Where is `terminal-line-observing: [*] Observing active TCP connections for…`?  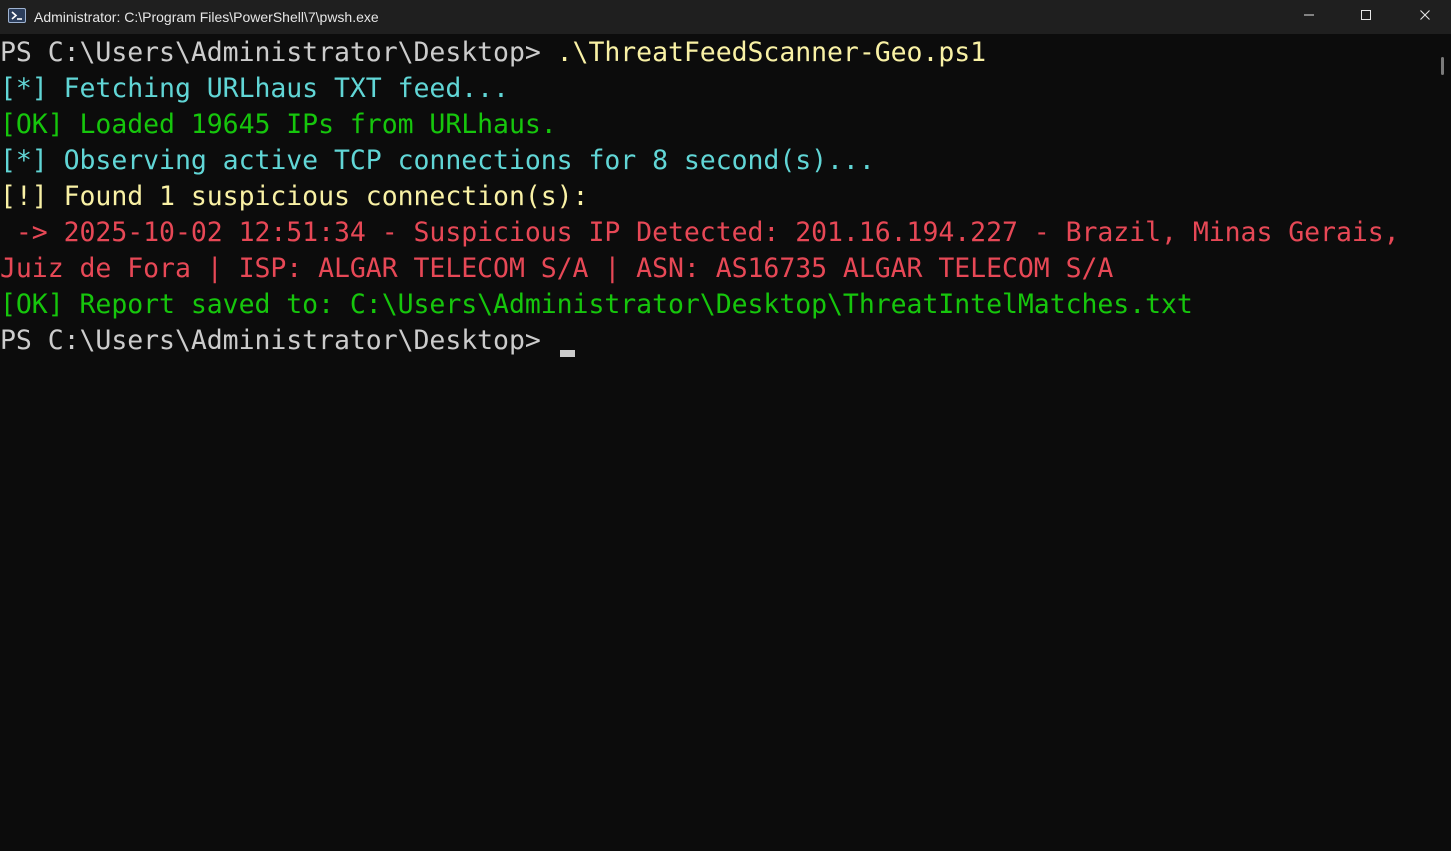
terminal-line-observing: [*] Observing active TCP connections for… is located at coordinates (437, 160).